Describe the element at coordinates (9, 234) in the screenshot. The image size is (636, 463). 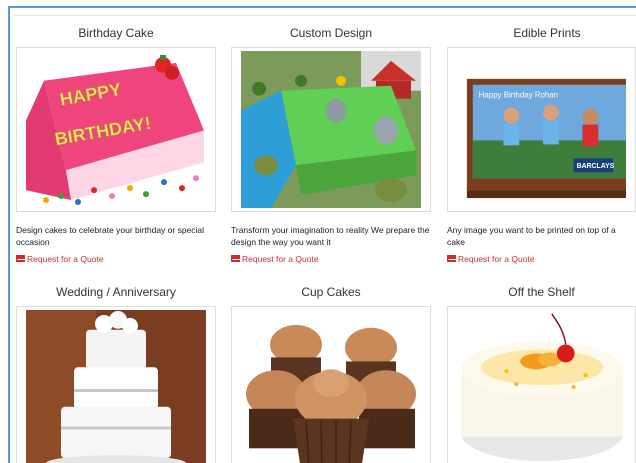
I see `frame-left-border` at that location.